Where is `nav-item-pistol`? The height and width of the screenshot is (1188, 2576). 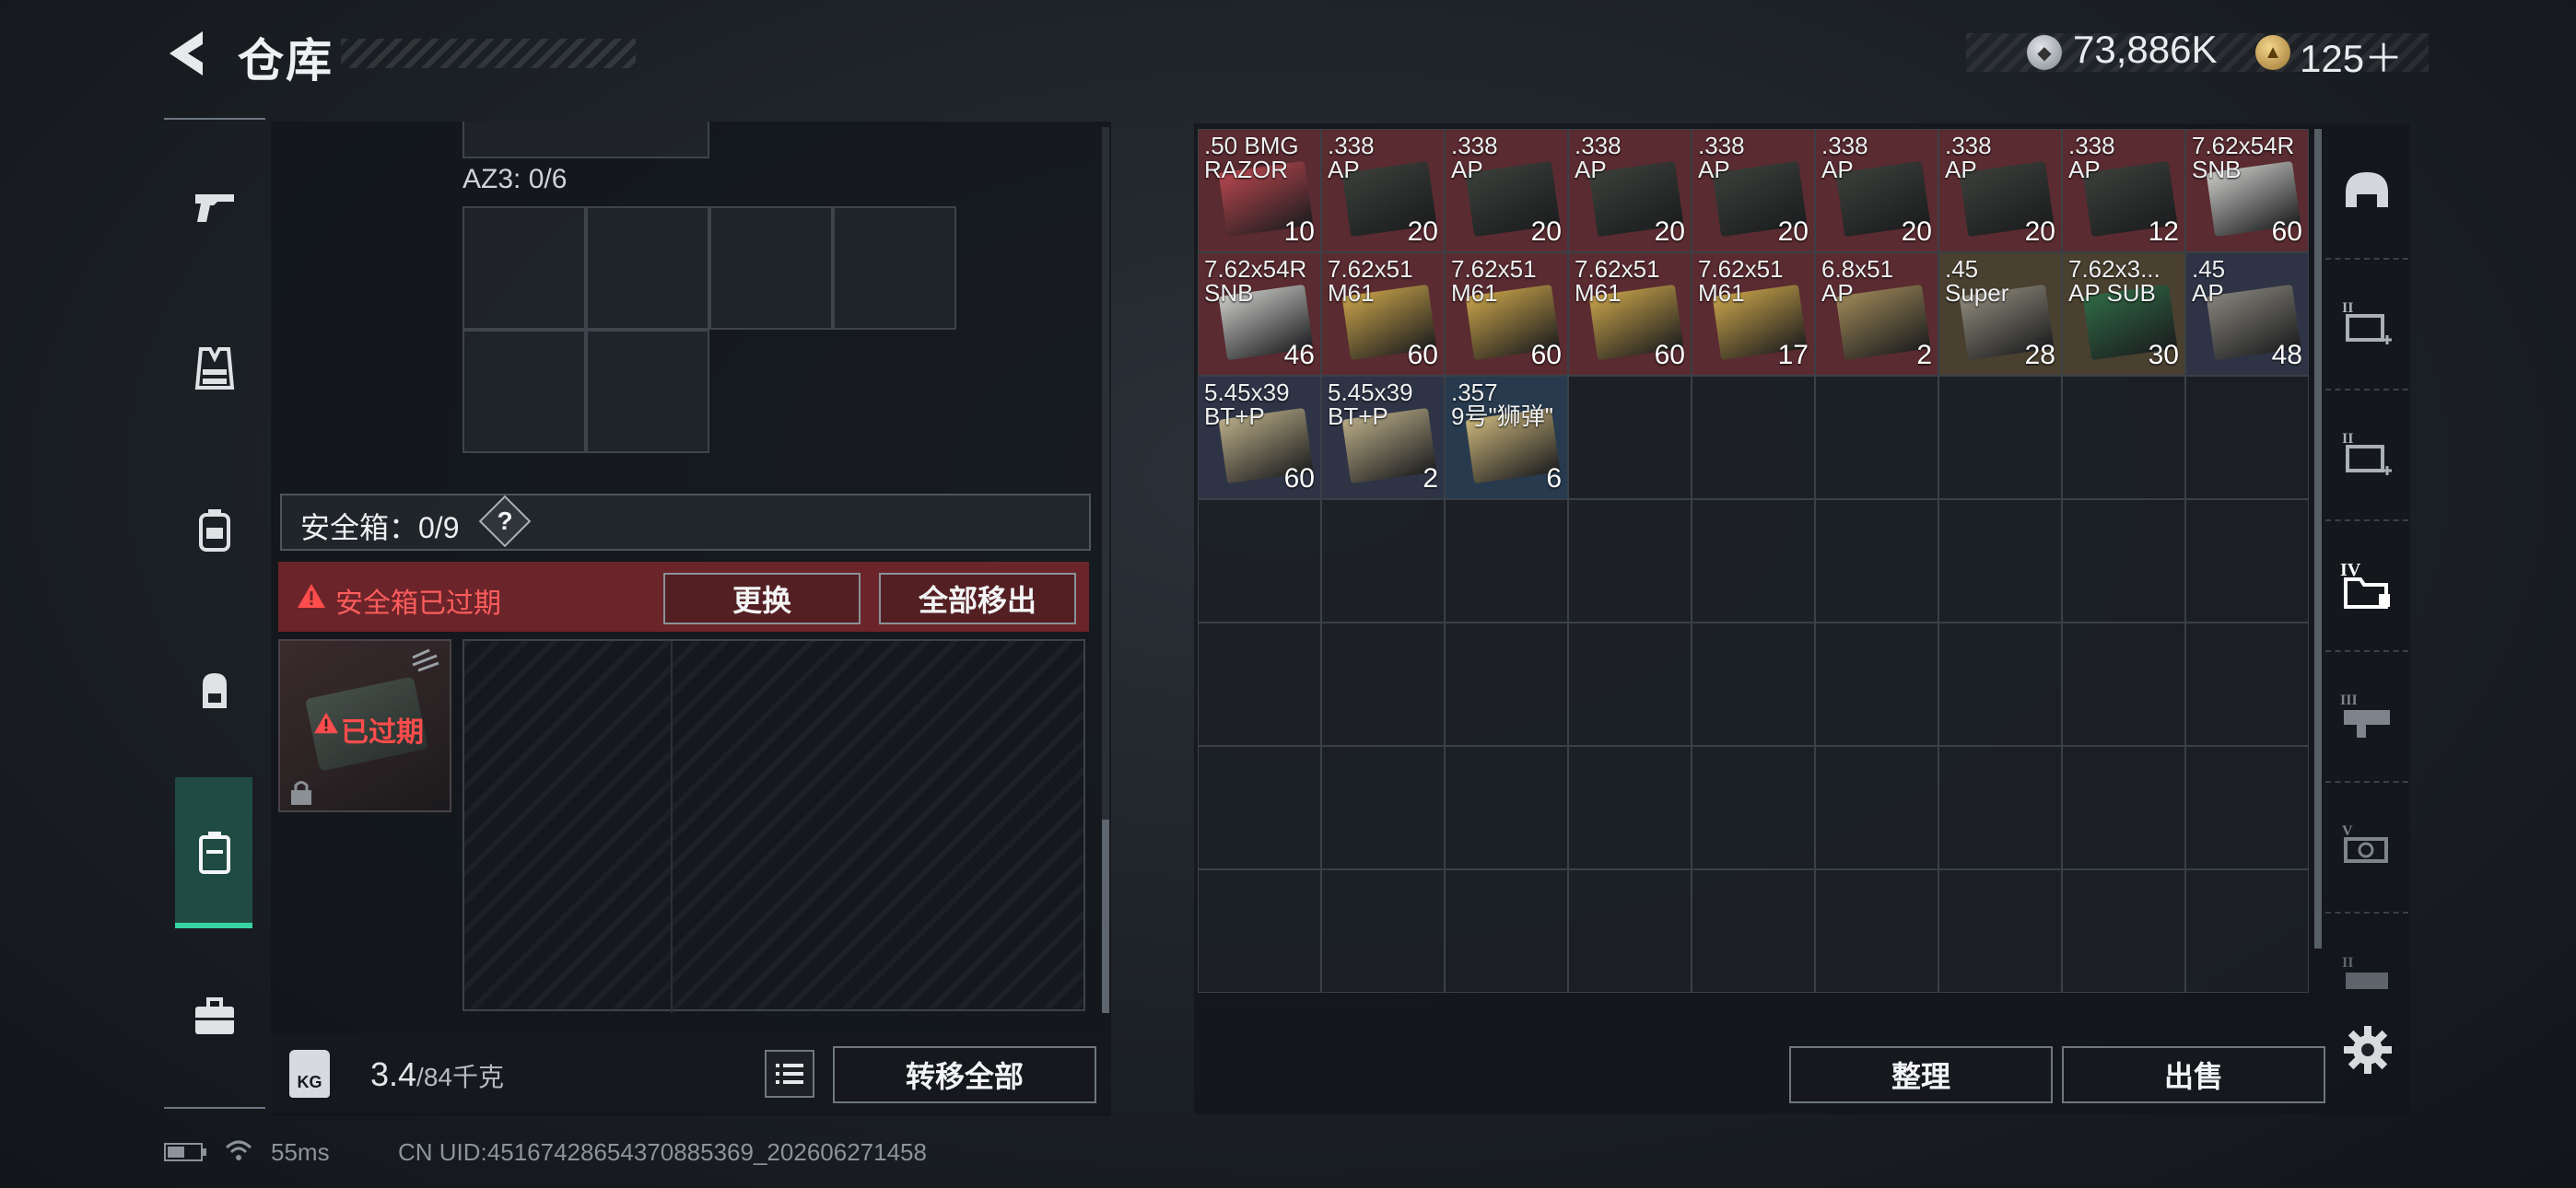
nav-item-pistol is located at coordinates (214, 206).